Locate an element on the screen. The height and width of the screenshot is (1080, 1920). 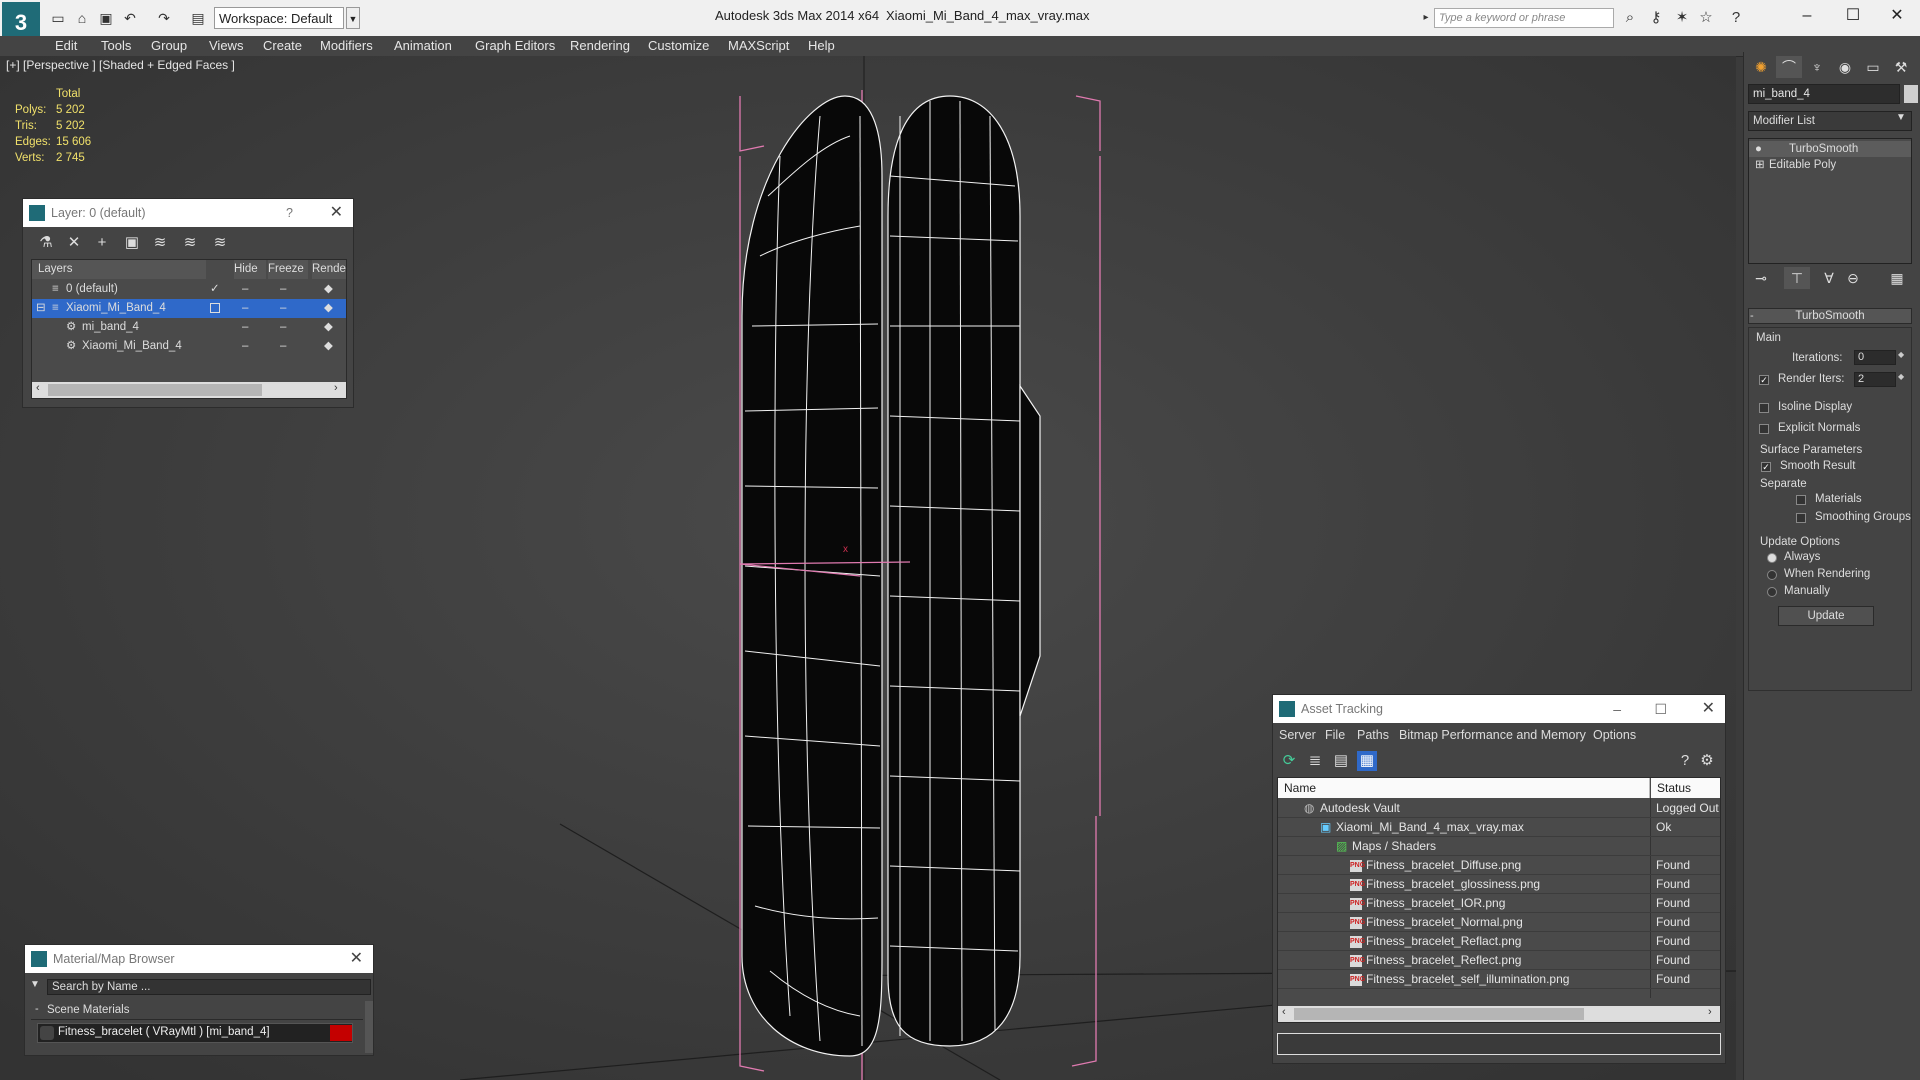
hide-all-layers-icon: ≋ is located at coordinates (190, 243).